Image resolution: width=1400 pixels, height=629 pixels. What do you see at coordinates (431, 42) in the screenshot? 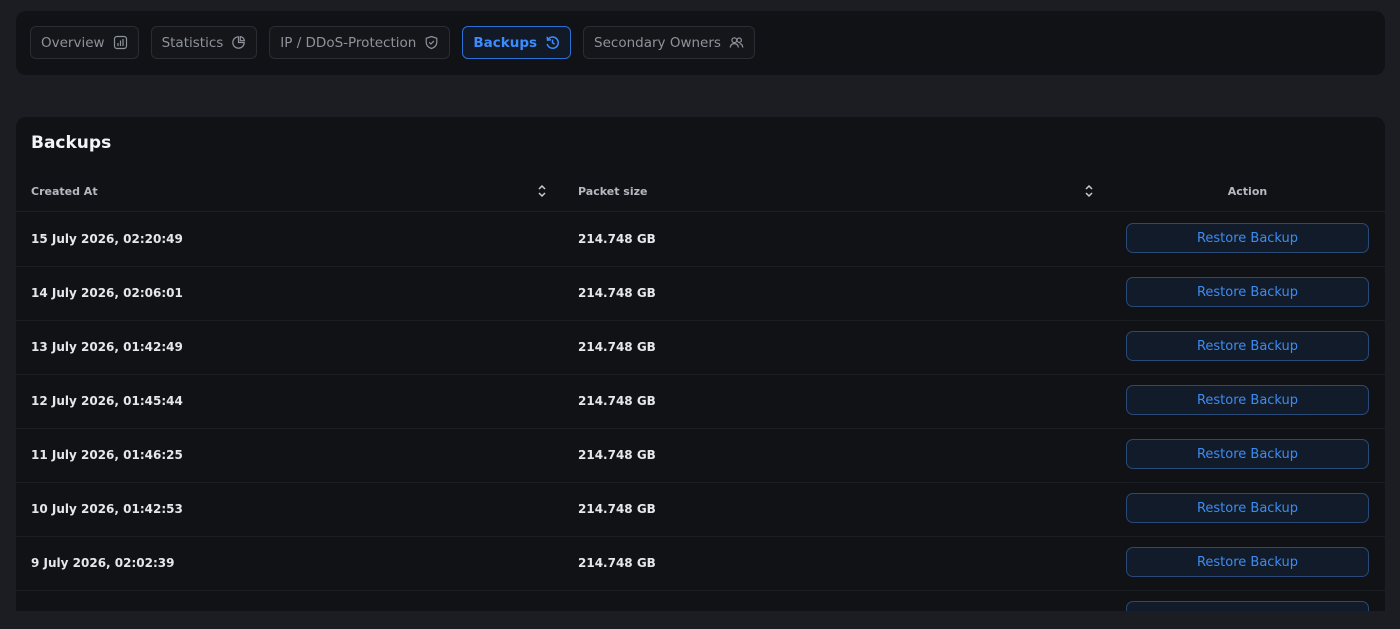
I see `shield-icon` at bounding box center [431, 42].